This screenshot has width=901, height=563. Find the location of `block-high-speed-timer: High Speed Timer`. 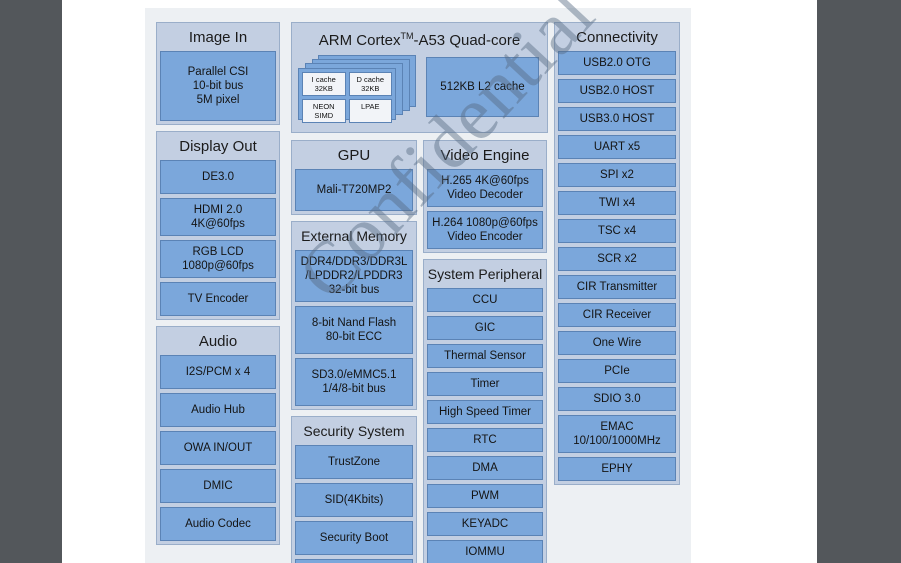

block-high-speed-timer: High Speed Timer is located at coordinates (485, 412).